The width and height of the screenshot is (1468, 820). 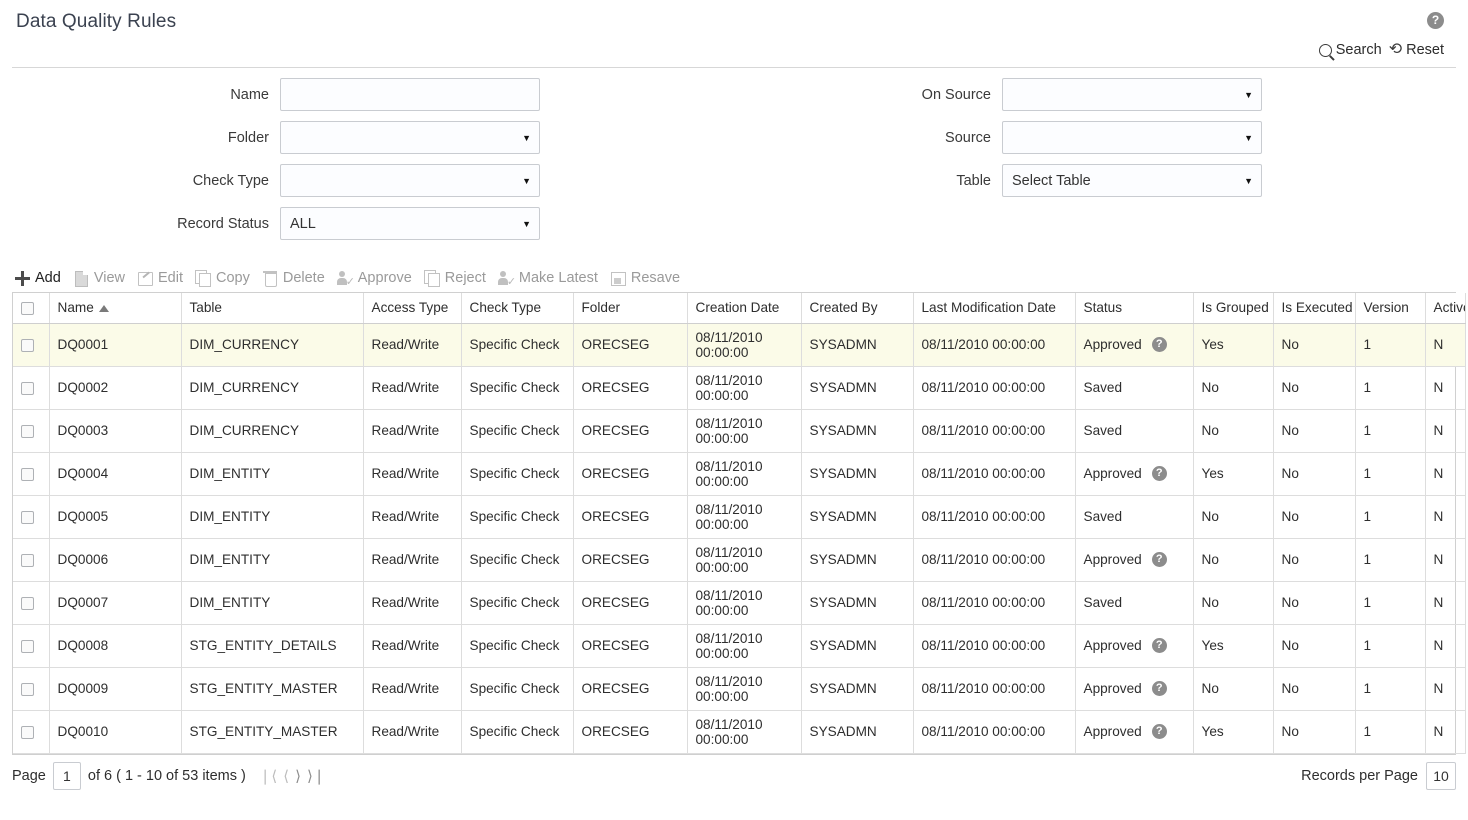 What do you see at coordinates (1132, 180) in the screenshot?
I see `table-select: Select Table ▼` at bounding box center [1132, 180].